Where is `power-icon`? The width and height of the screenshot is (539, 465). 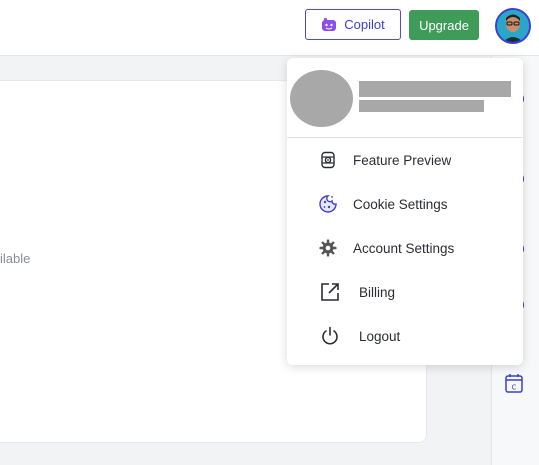
power-icon is located at coordinates (330, 336).